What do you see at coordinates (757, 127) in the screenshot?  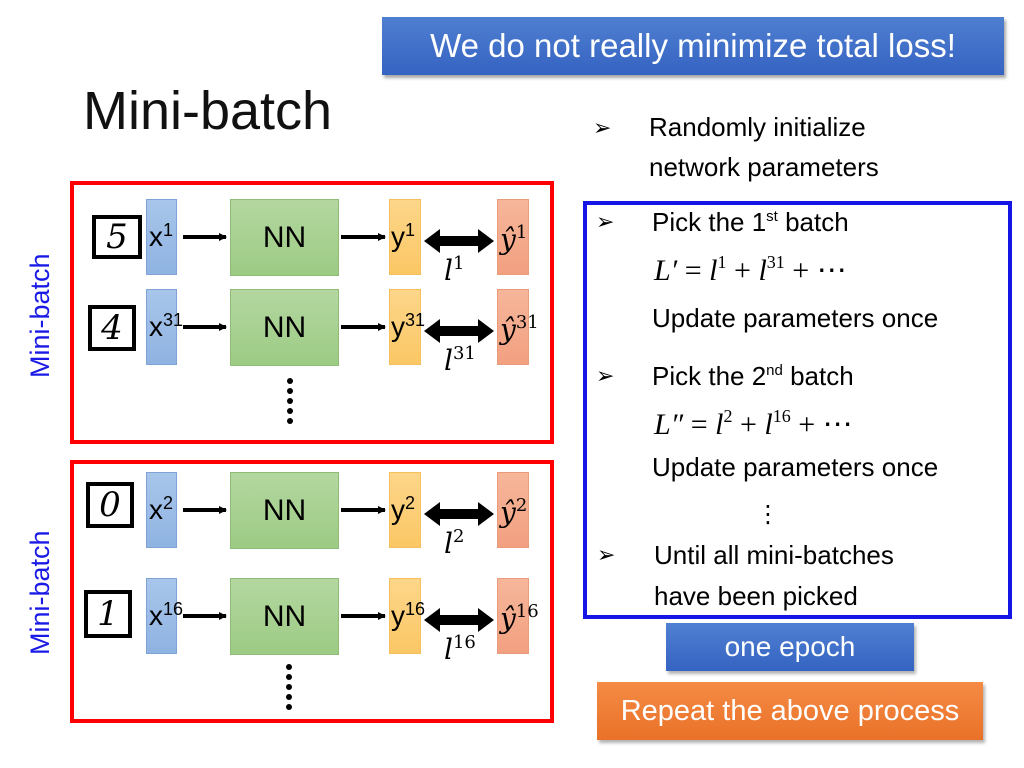 I see `init-line-1: Randomly initialize` at bounding box center [757, 127].